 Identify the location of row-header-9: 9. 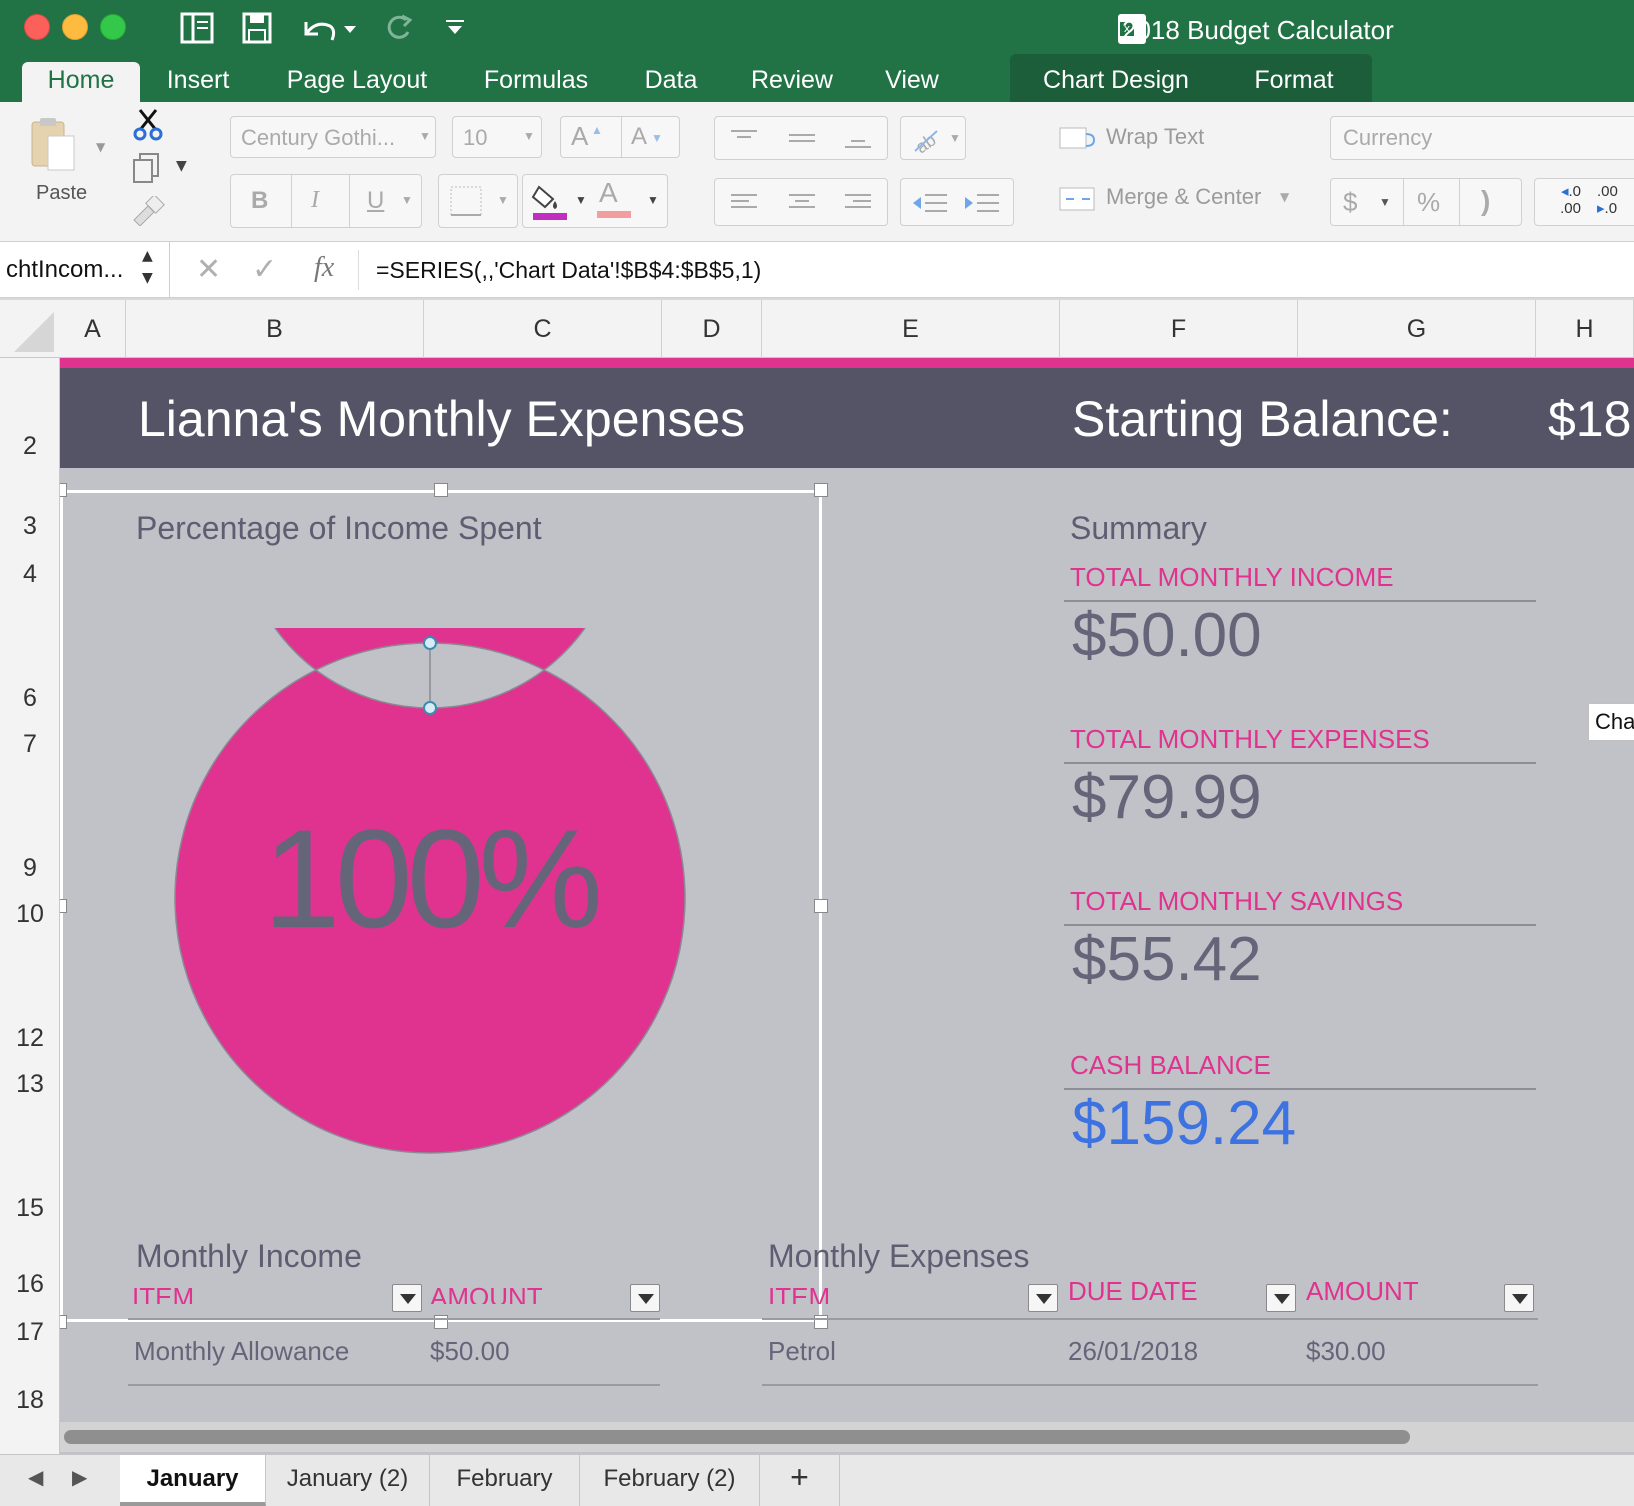
(30, 868).